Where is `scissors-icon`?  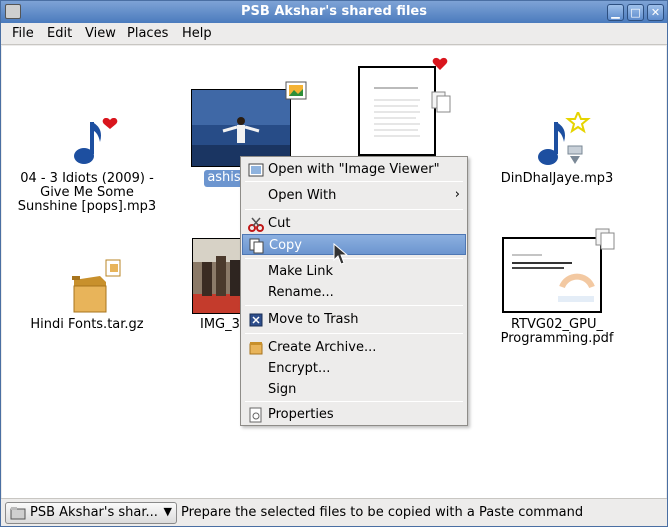
scissors-icon is located at coordinates (256, 224).